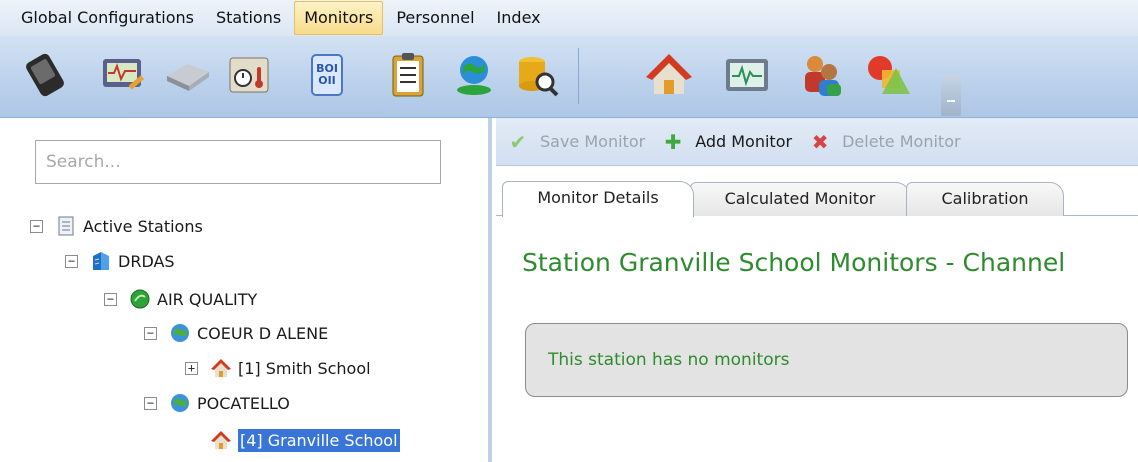  I want to click on search-input, so click(238, 162).